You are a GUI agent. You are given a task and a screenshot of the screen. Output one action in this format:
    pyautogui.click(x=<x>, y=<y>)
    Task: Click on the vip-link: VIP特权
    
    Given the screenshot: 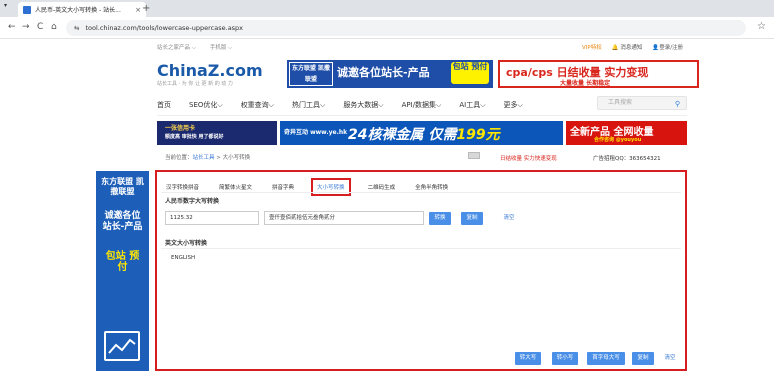 What is the action you would take?
    pyautogui.click(x=592, y=47)
    